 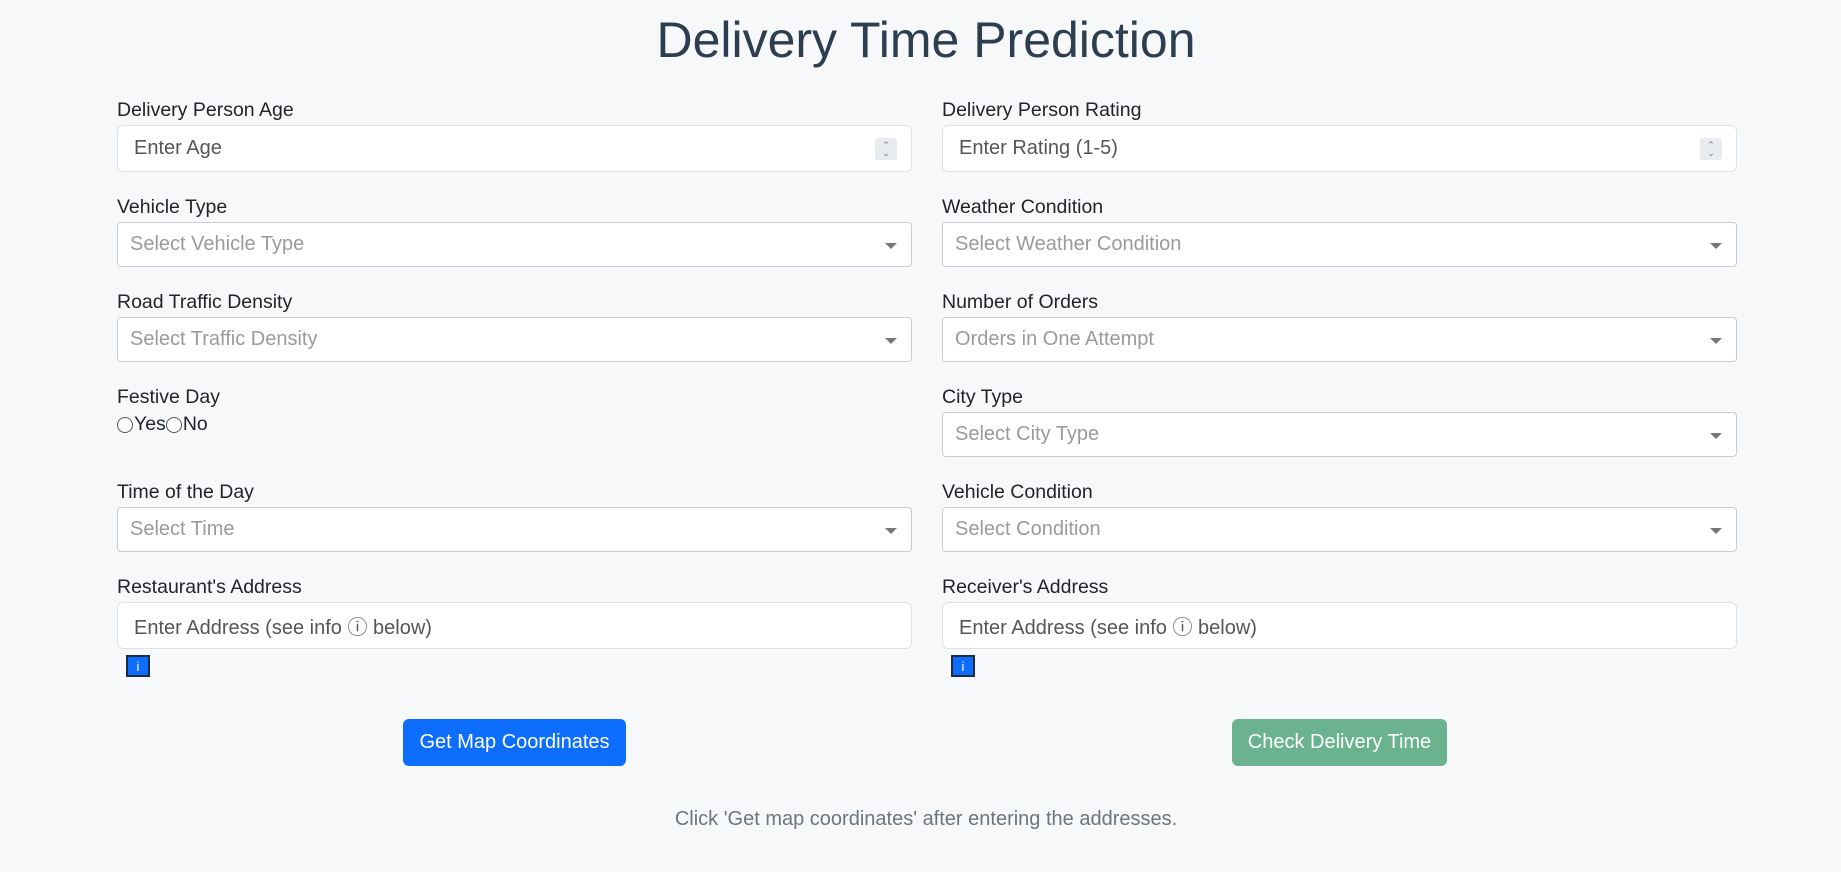 What do you see at coordinates (1339, 434) in the screenshot?
I see `city-select: Select City Type` at bounding box center [1339, 434].